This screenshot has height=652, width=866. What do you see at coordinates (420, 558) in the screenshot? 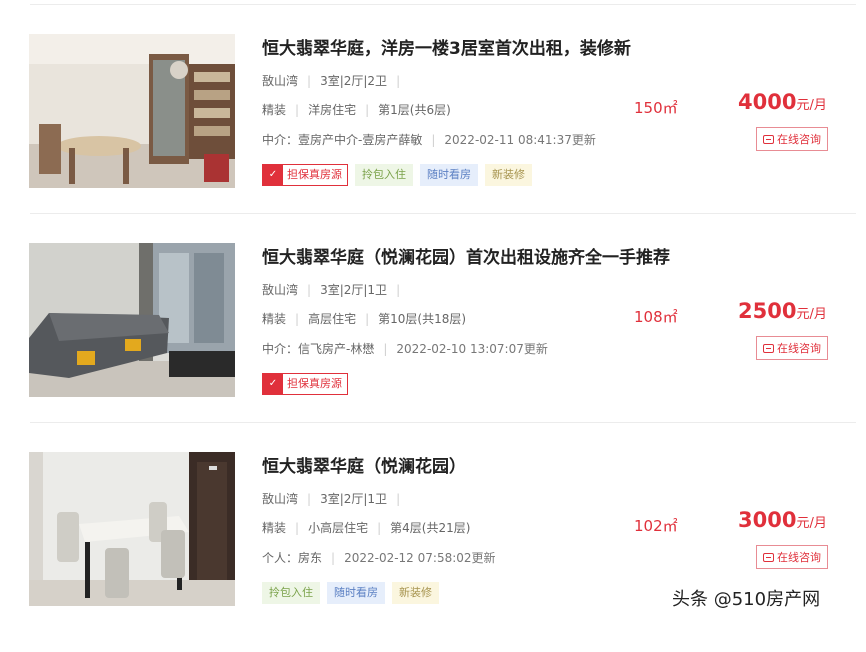
I see `update-time: 2022-02-12 07:58:02更新` at bounding box center [420, 558].